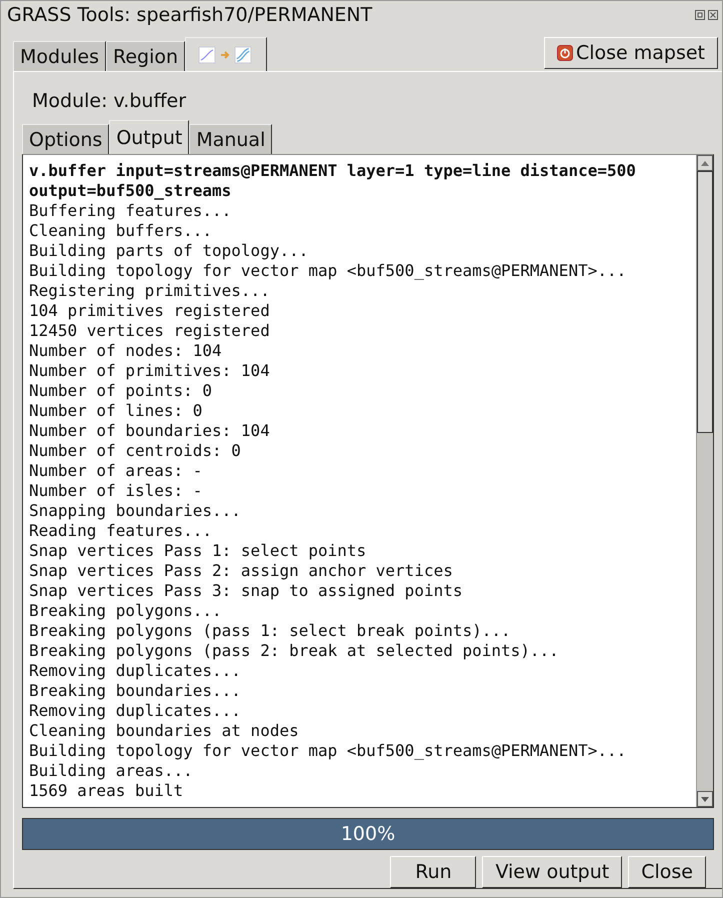  Describe the element at coordinates (150, 331) in the screenshot. I see `output-line: 12450 vertices registered` at that location.